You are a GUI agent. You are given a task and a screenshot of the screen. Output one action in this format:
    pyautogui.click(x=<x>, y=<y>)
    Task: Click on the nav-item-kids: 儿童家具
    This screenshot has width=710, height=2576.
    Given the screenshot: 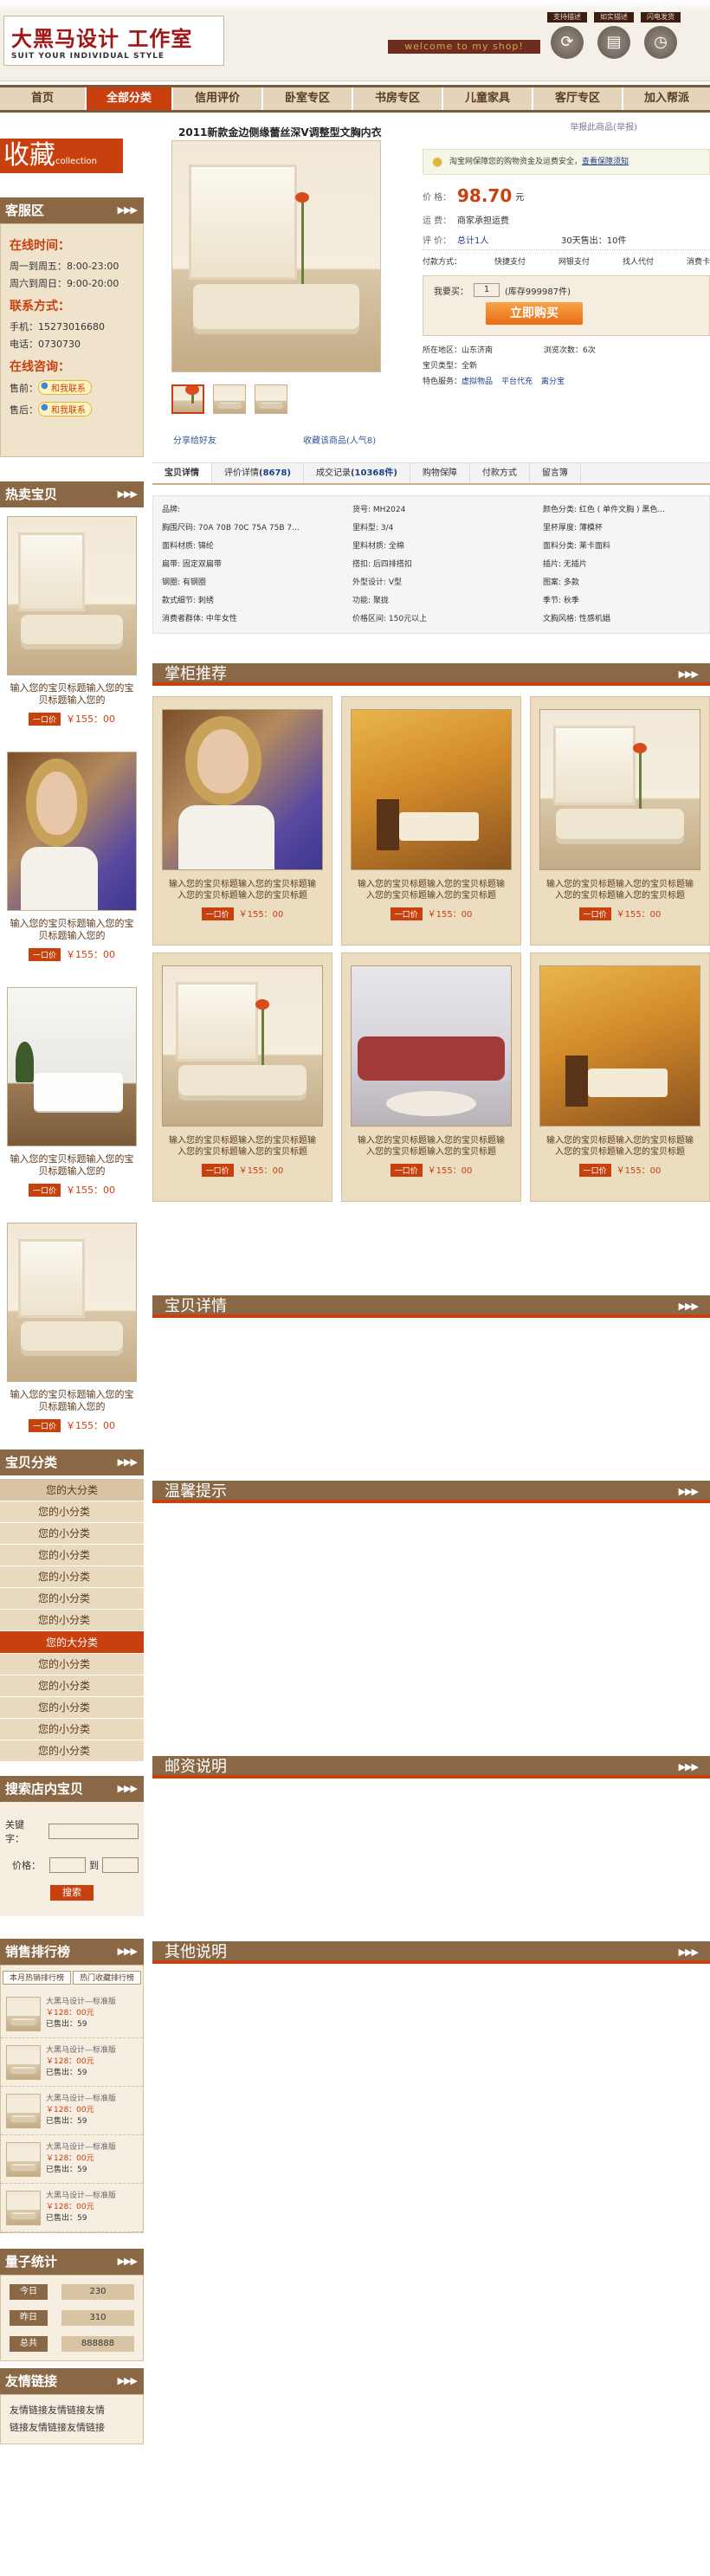 What is the action you would take?
    pyautogui.click(x=488, y=98)
    